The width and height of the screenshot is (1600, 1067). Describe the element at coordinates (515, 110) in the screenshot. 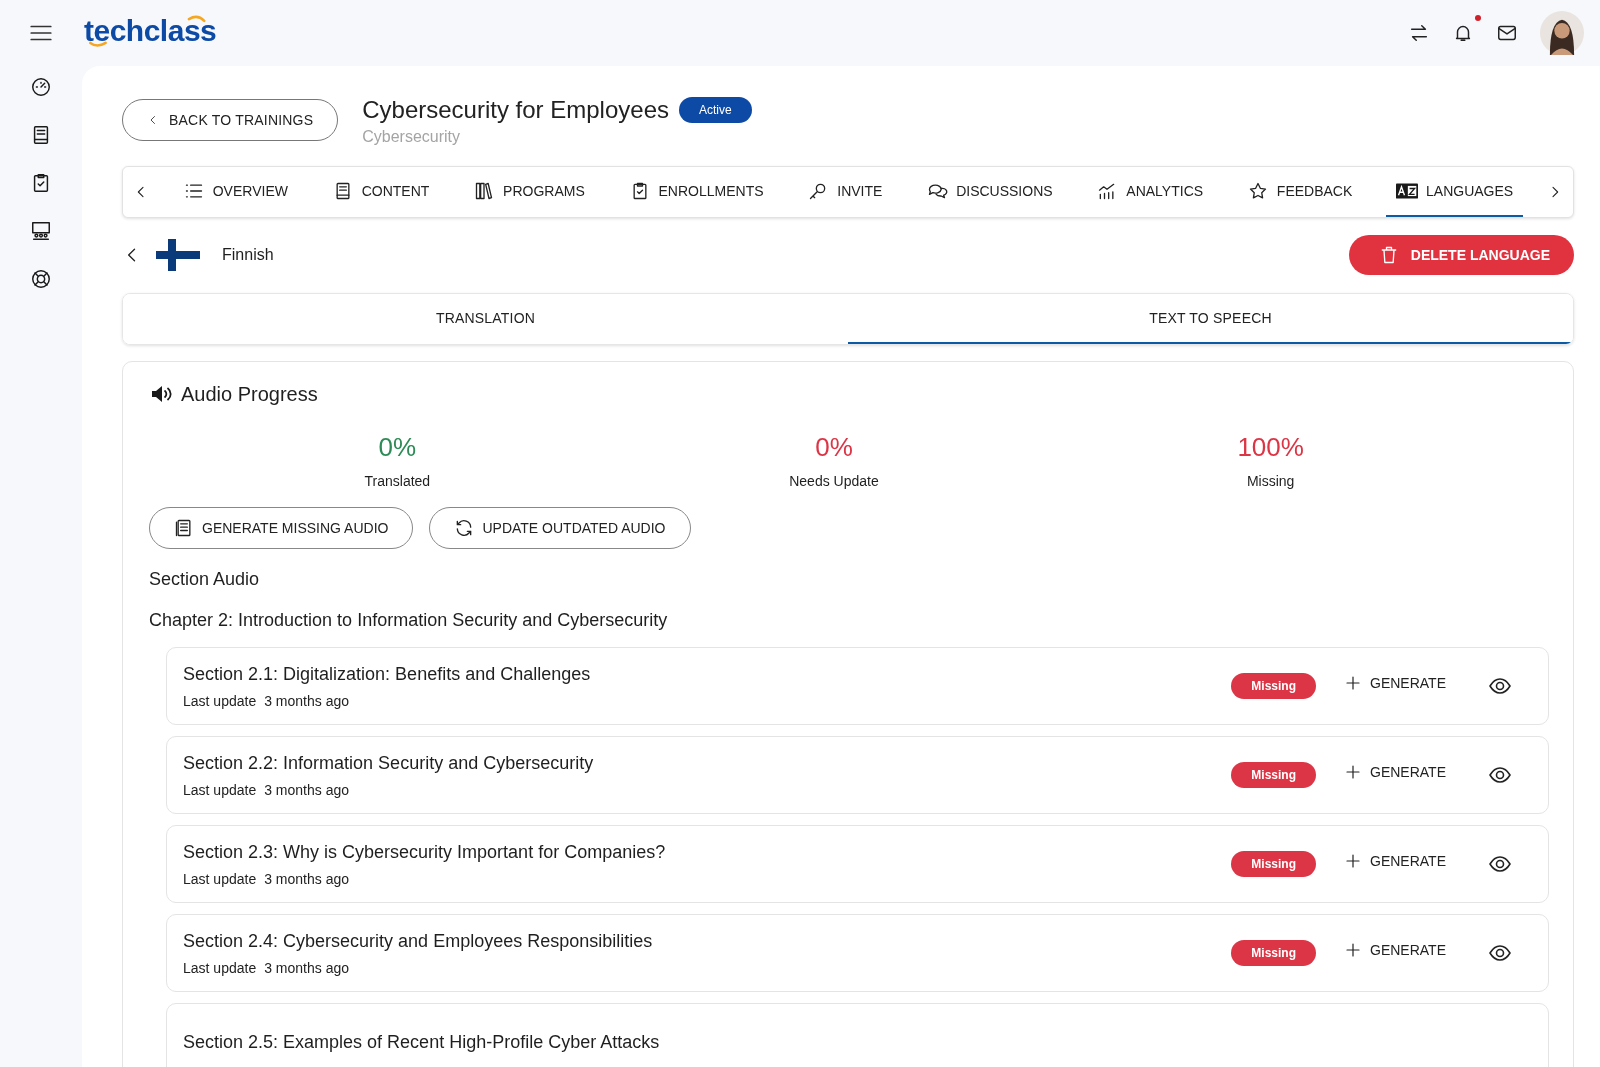

I see `training-title: Cybersecurity for Employees` at that location.